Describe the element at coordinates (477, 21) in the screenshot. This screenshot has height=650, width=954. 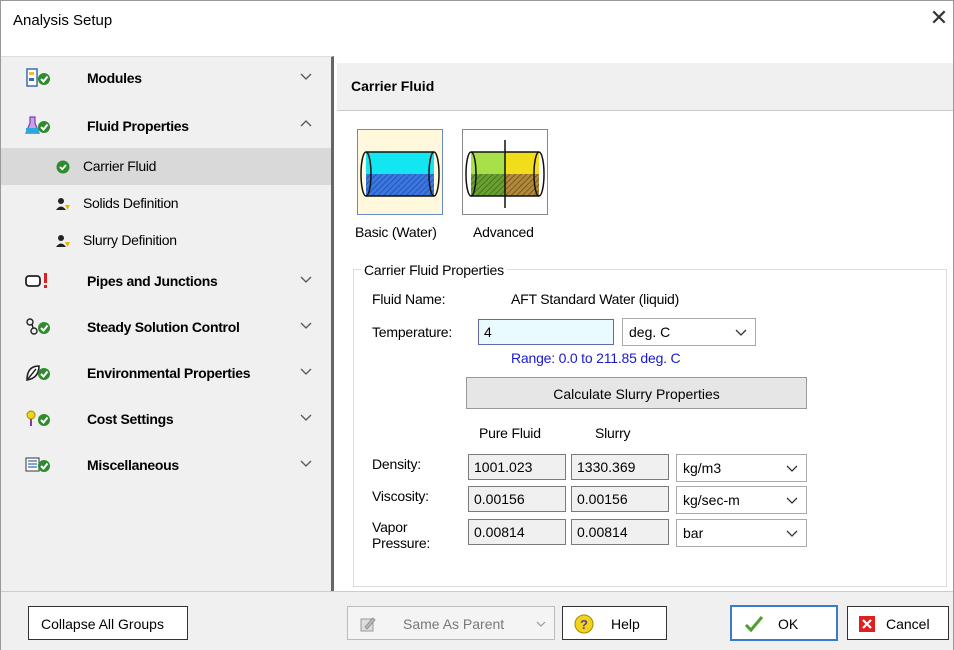
I see `title-bar: Analysis Setup ✕` at that location.